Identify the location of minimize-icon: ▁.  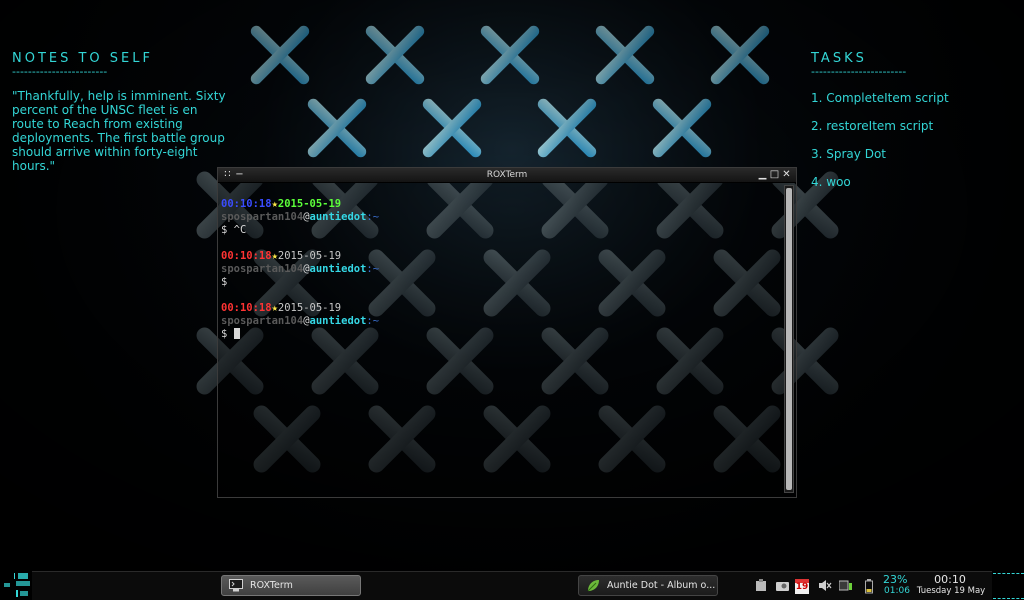
(762, 174).